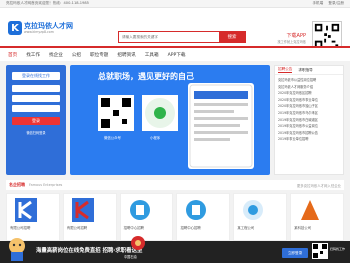  Describe the element at coordinates (175, 252) in the screenshot. I see `bottom-promo-bar: 海量高薪岗位在线免费直招 招聘·求职看这里 立即登录 扫码找工作` at that location.